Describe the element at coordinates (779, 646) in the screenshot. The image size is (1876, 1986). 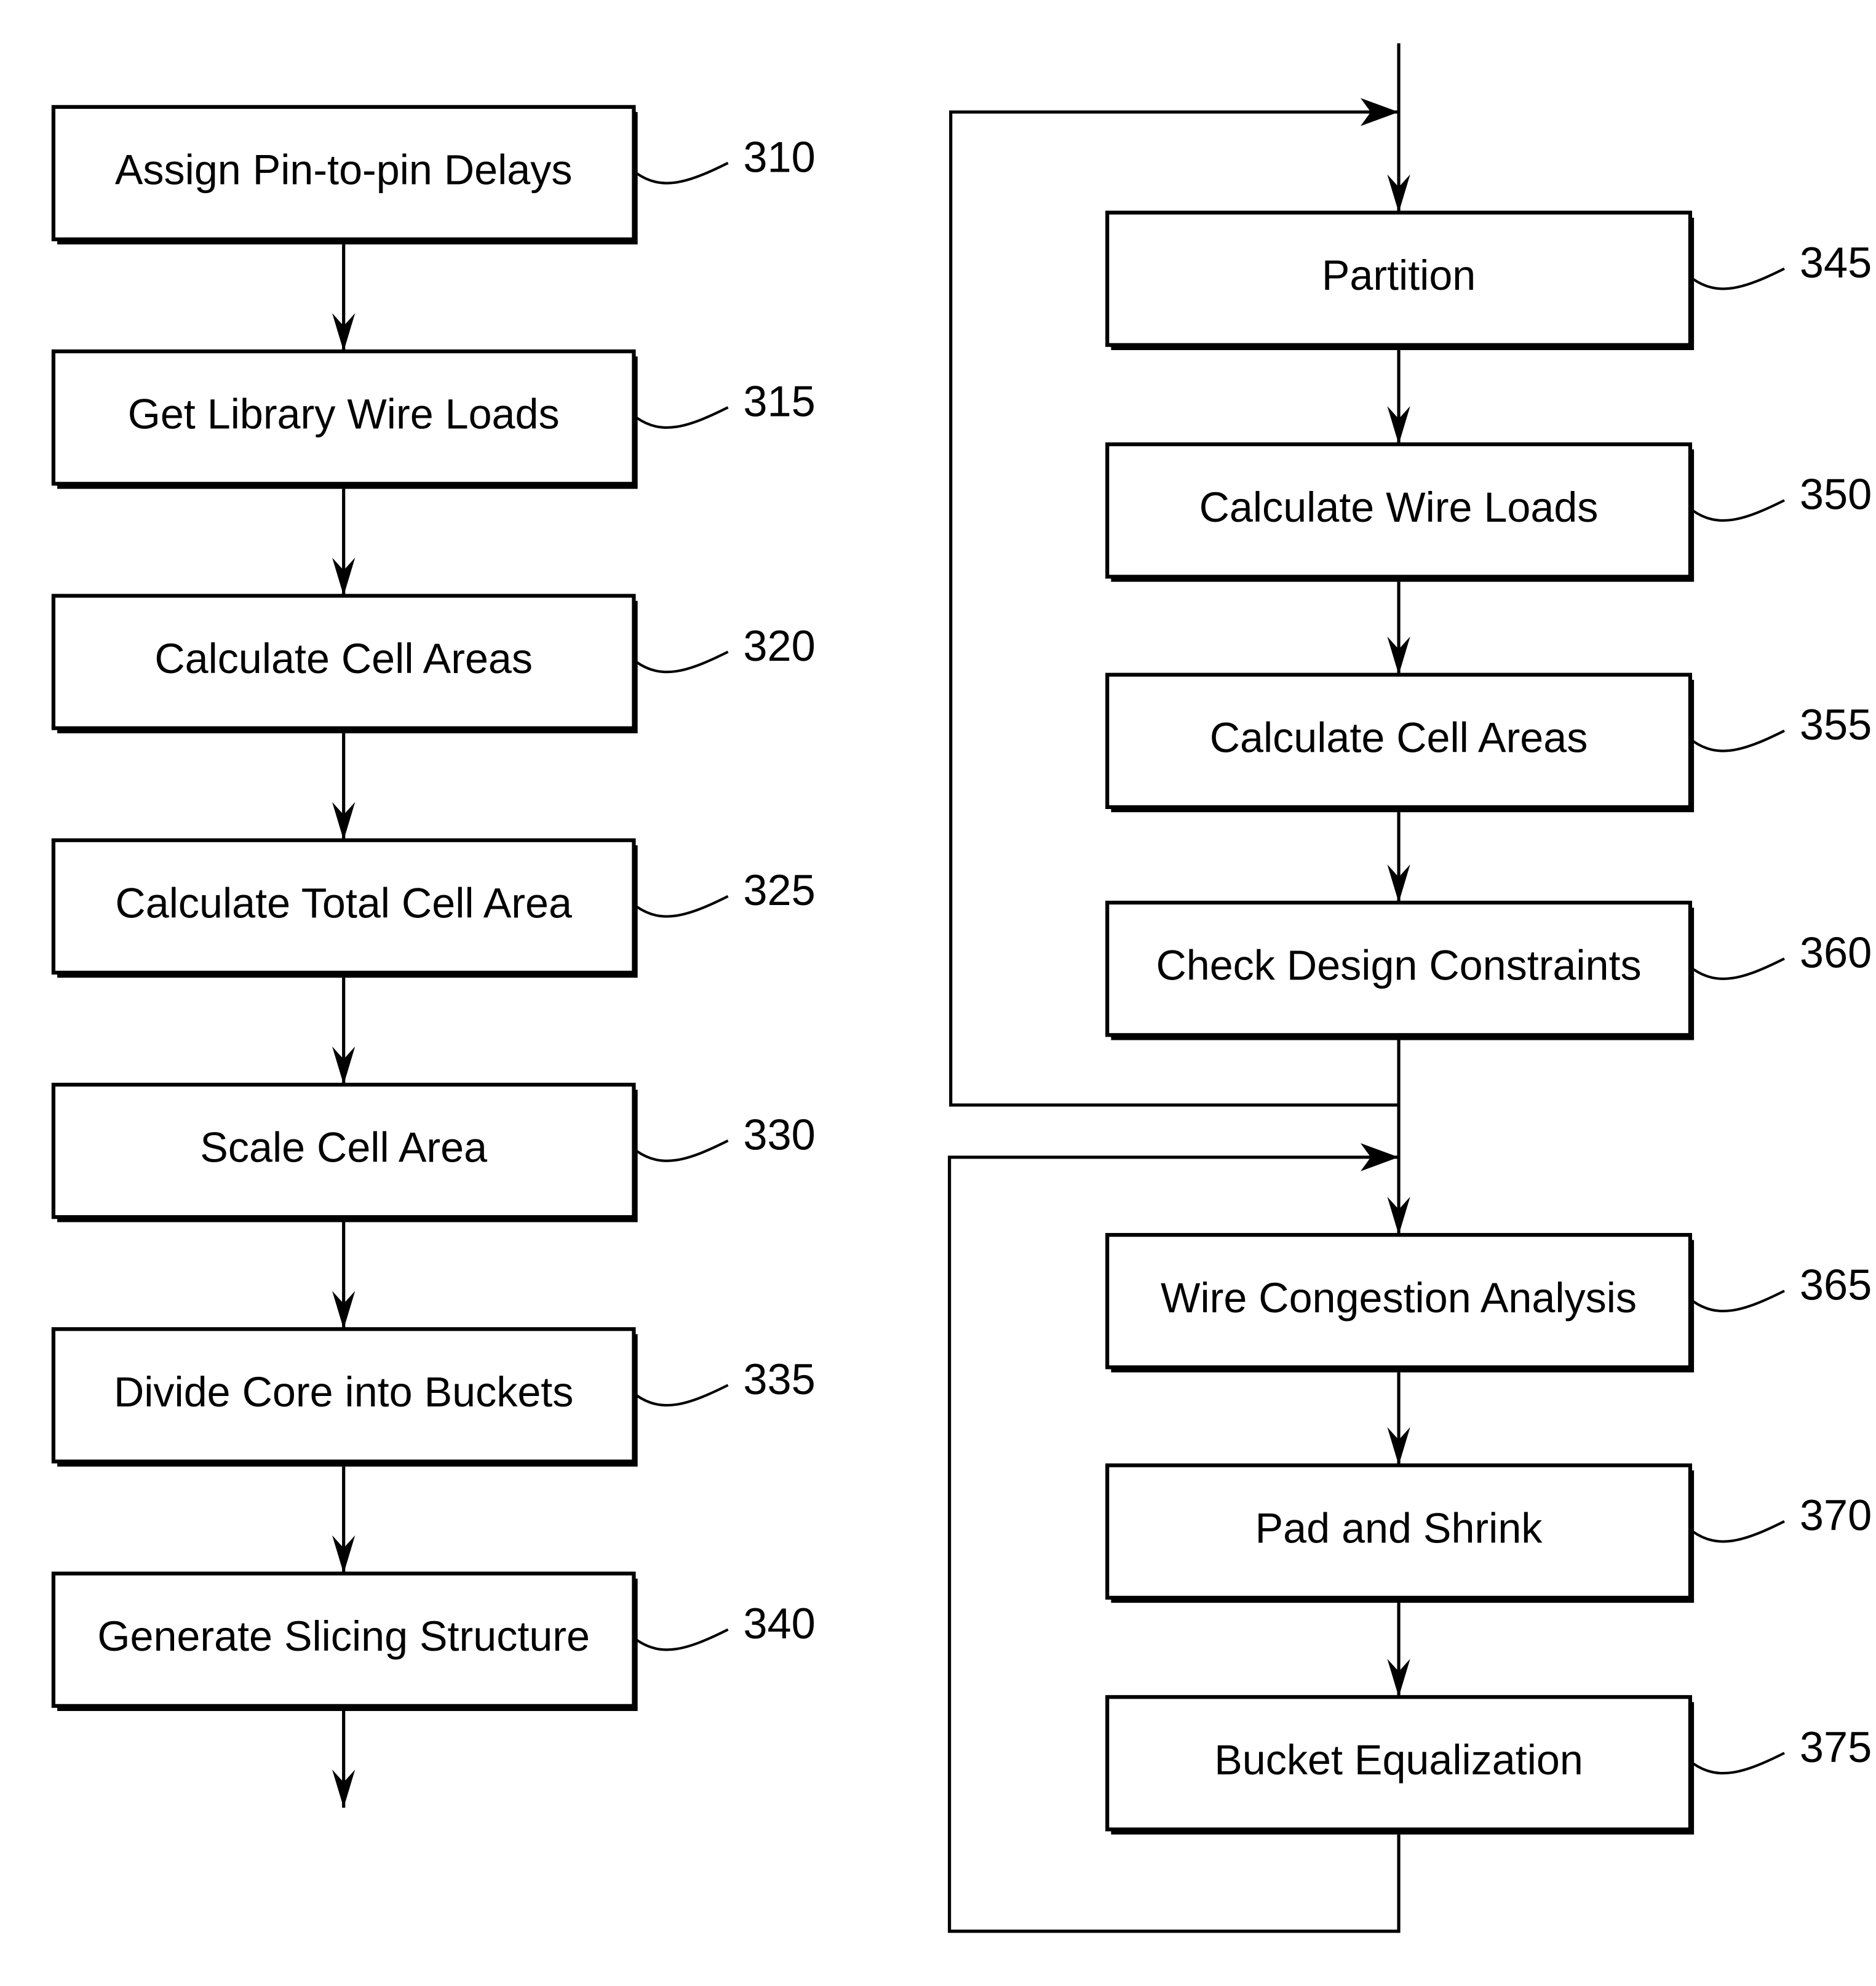
I see `reference-number: 320` at that location.